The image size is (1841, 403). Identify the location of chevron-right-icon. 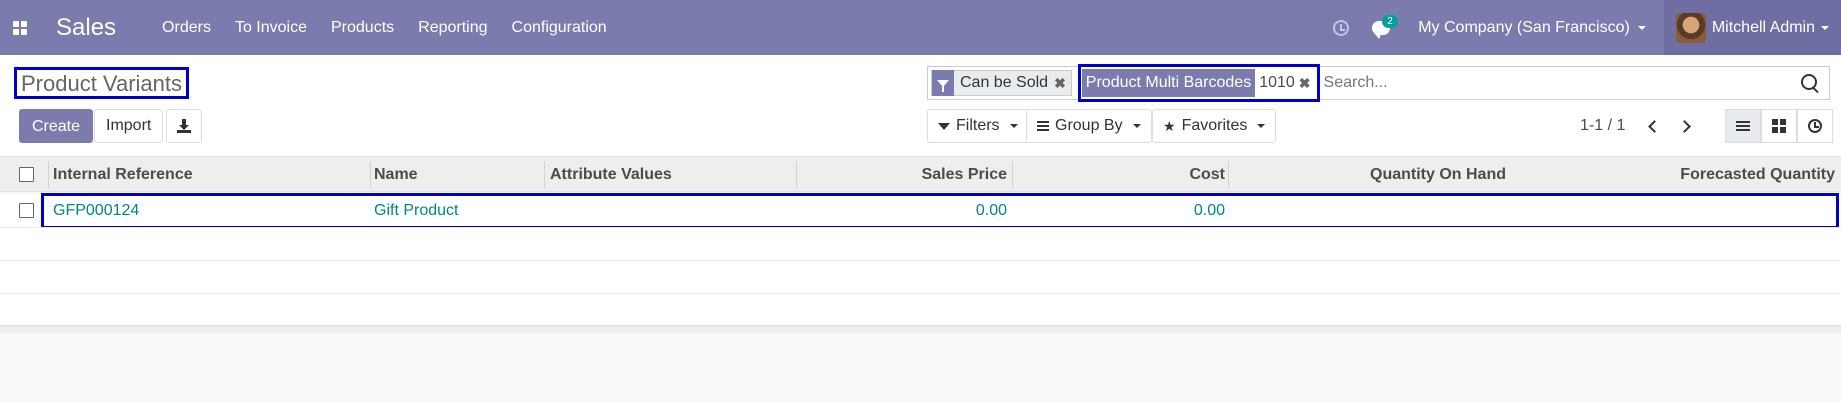
(1684, 126).